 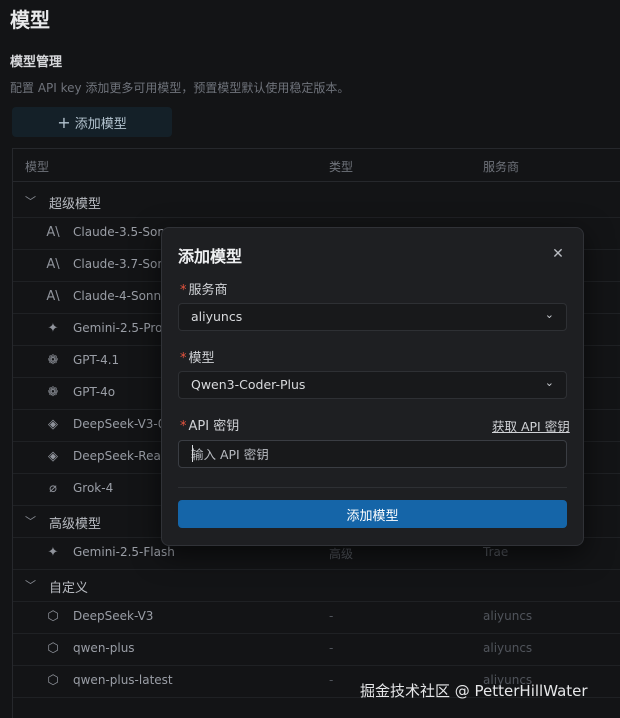 I want to click on provider-label: * 服务商, so click(x=204, y=290).